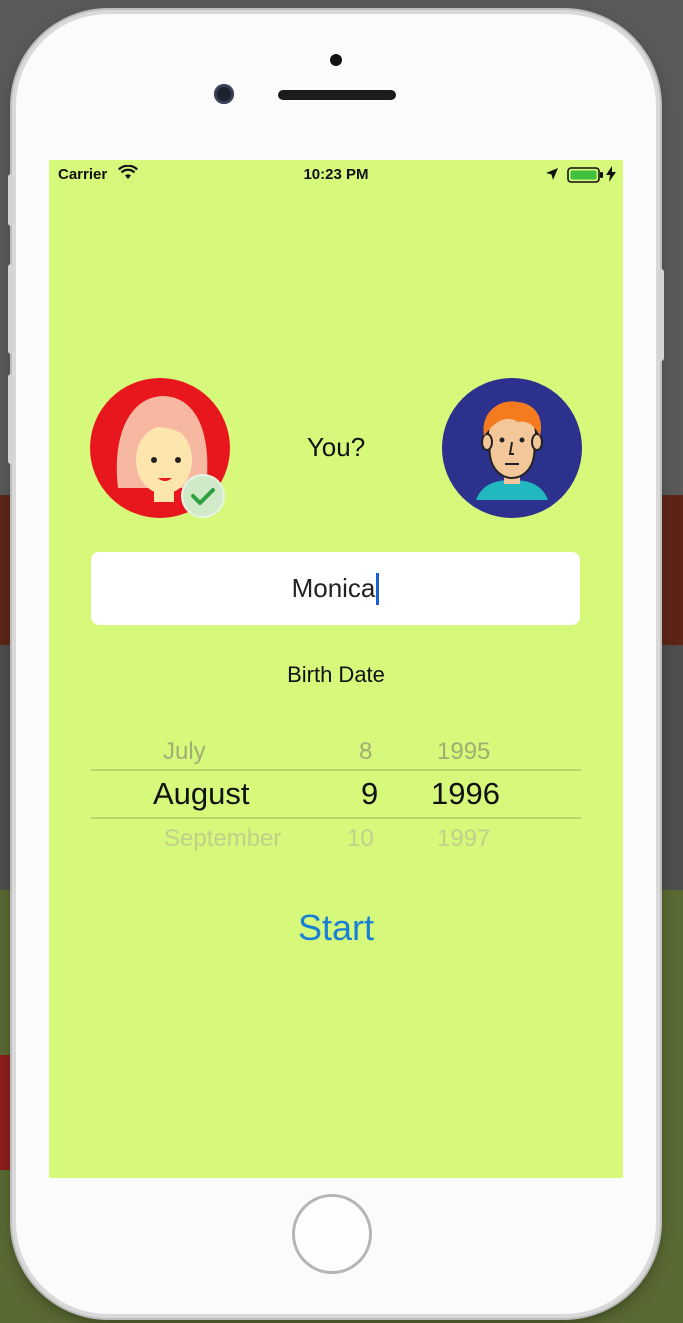  What do you see at coordinates (463, 752) in the screenshot?
I see `picker-year-prev: 1995` at bounding box center [463, 752].